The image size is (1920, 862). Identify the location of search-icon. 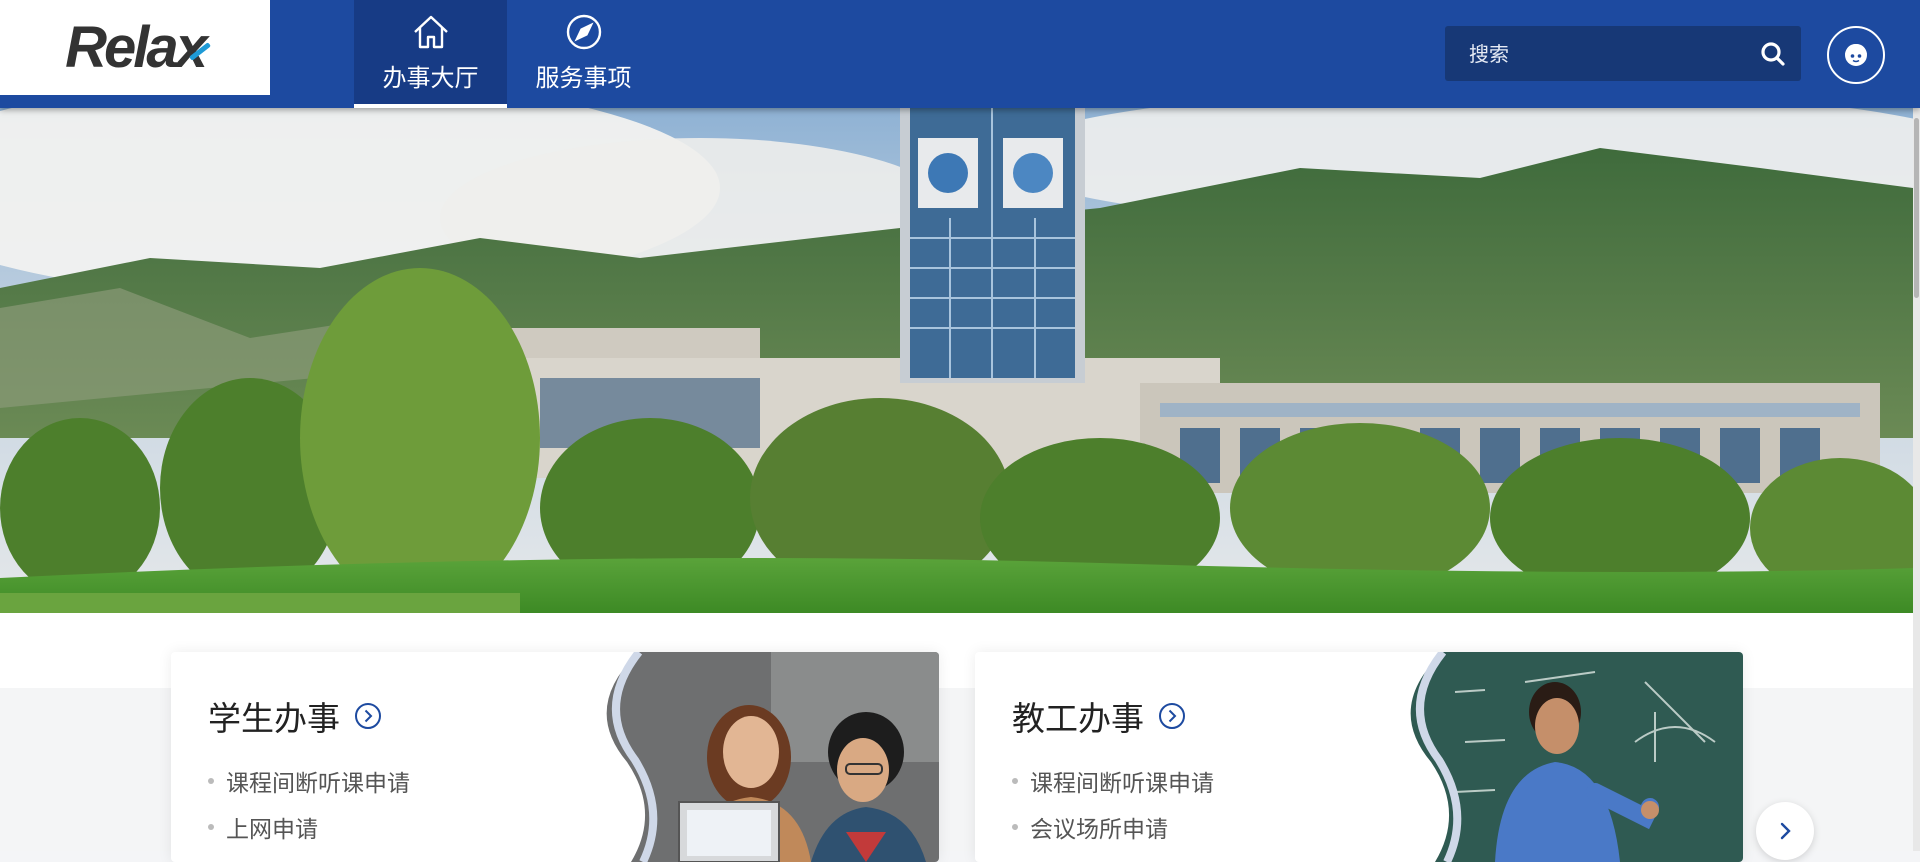
(1773, 54).